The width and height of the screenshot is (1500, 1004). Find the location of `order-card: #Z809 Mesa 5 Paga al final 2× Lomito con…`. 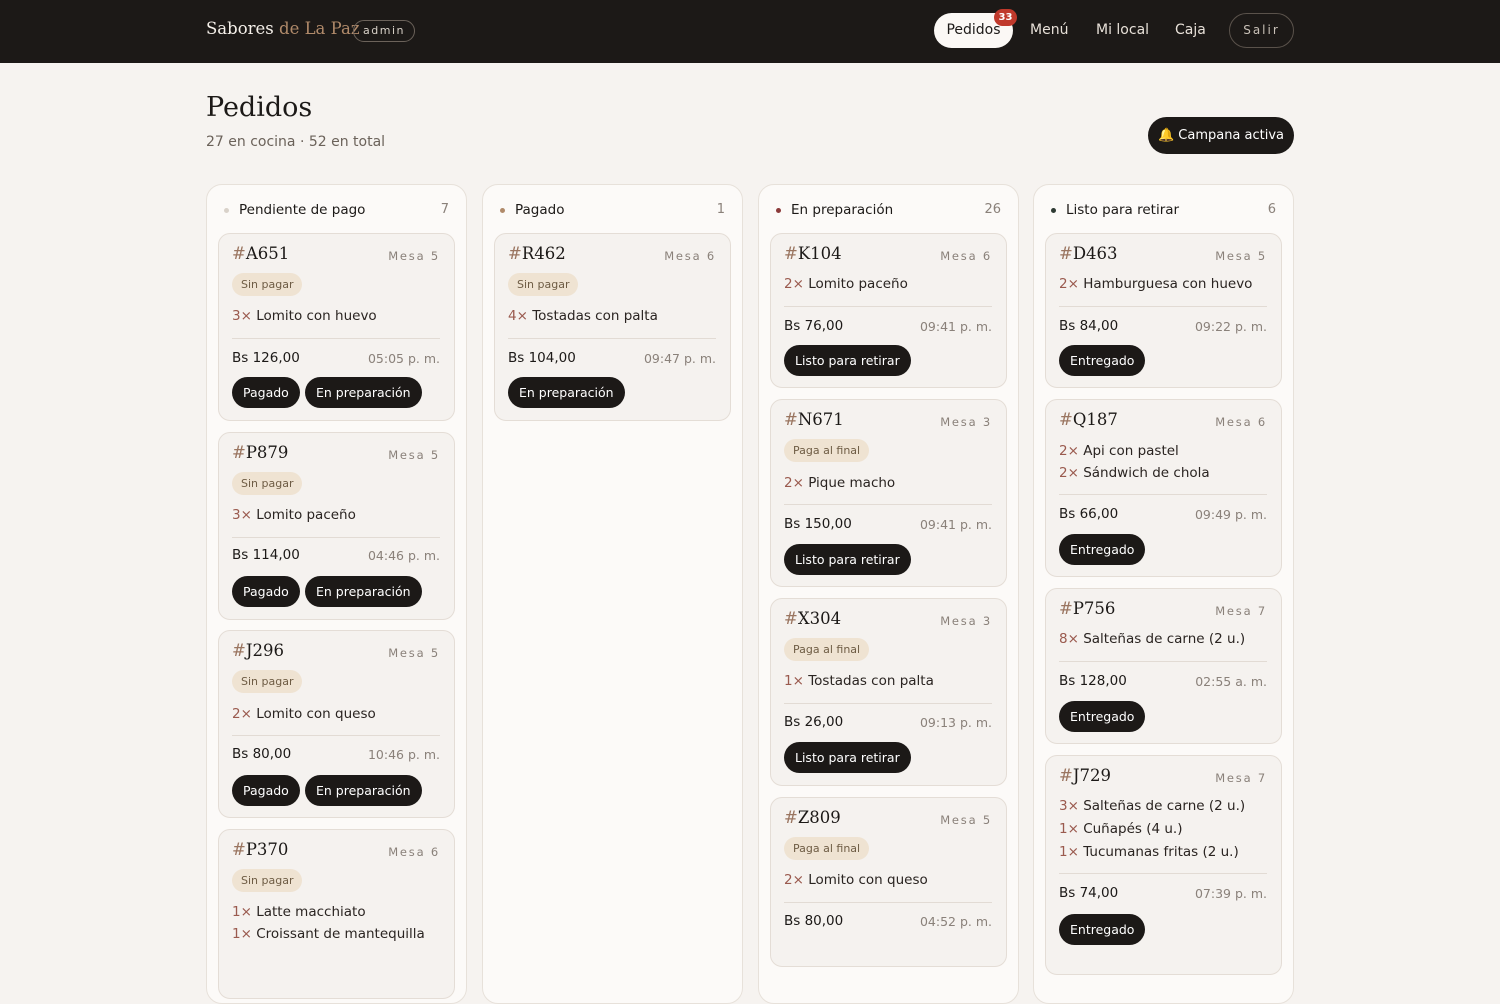

order-card: #Z809 Mesa 5 Paga al final 2× Lomito con… is located at coordinates (888, 882).